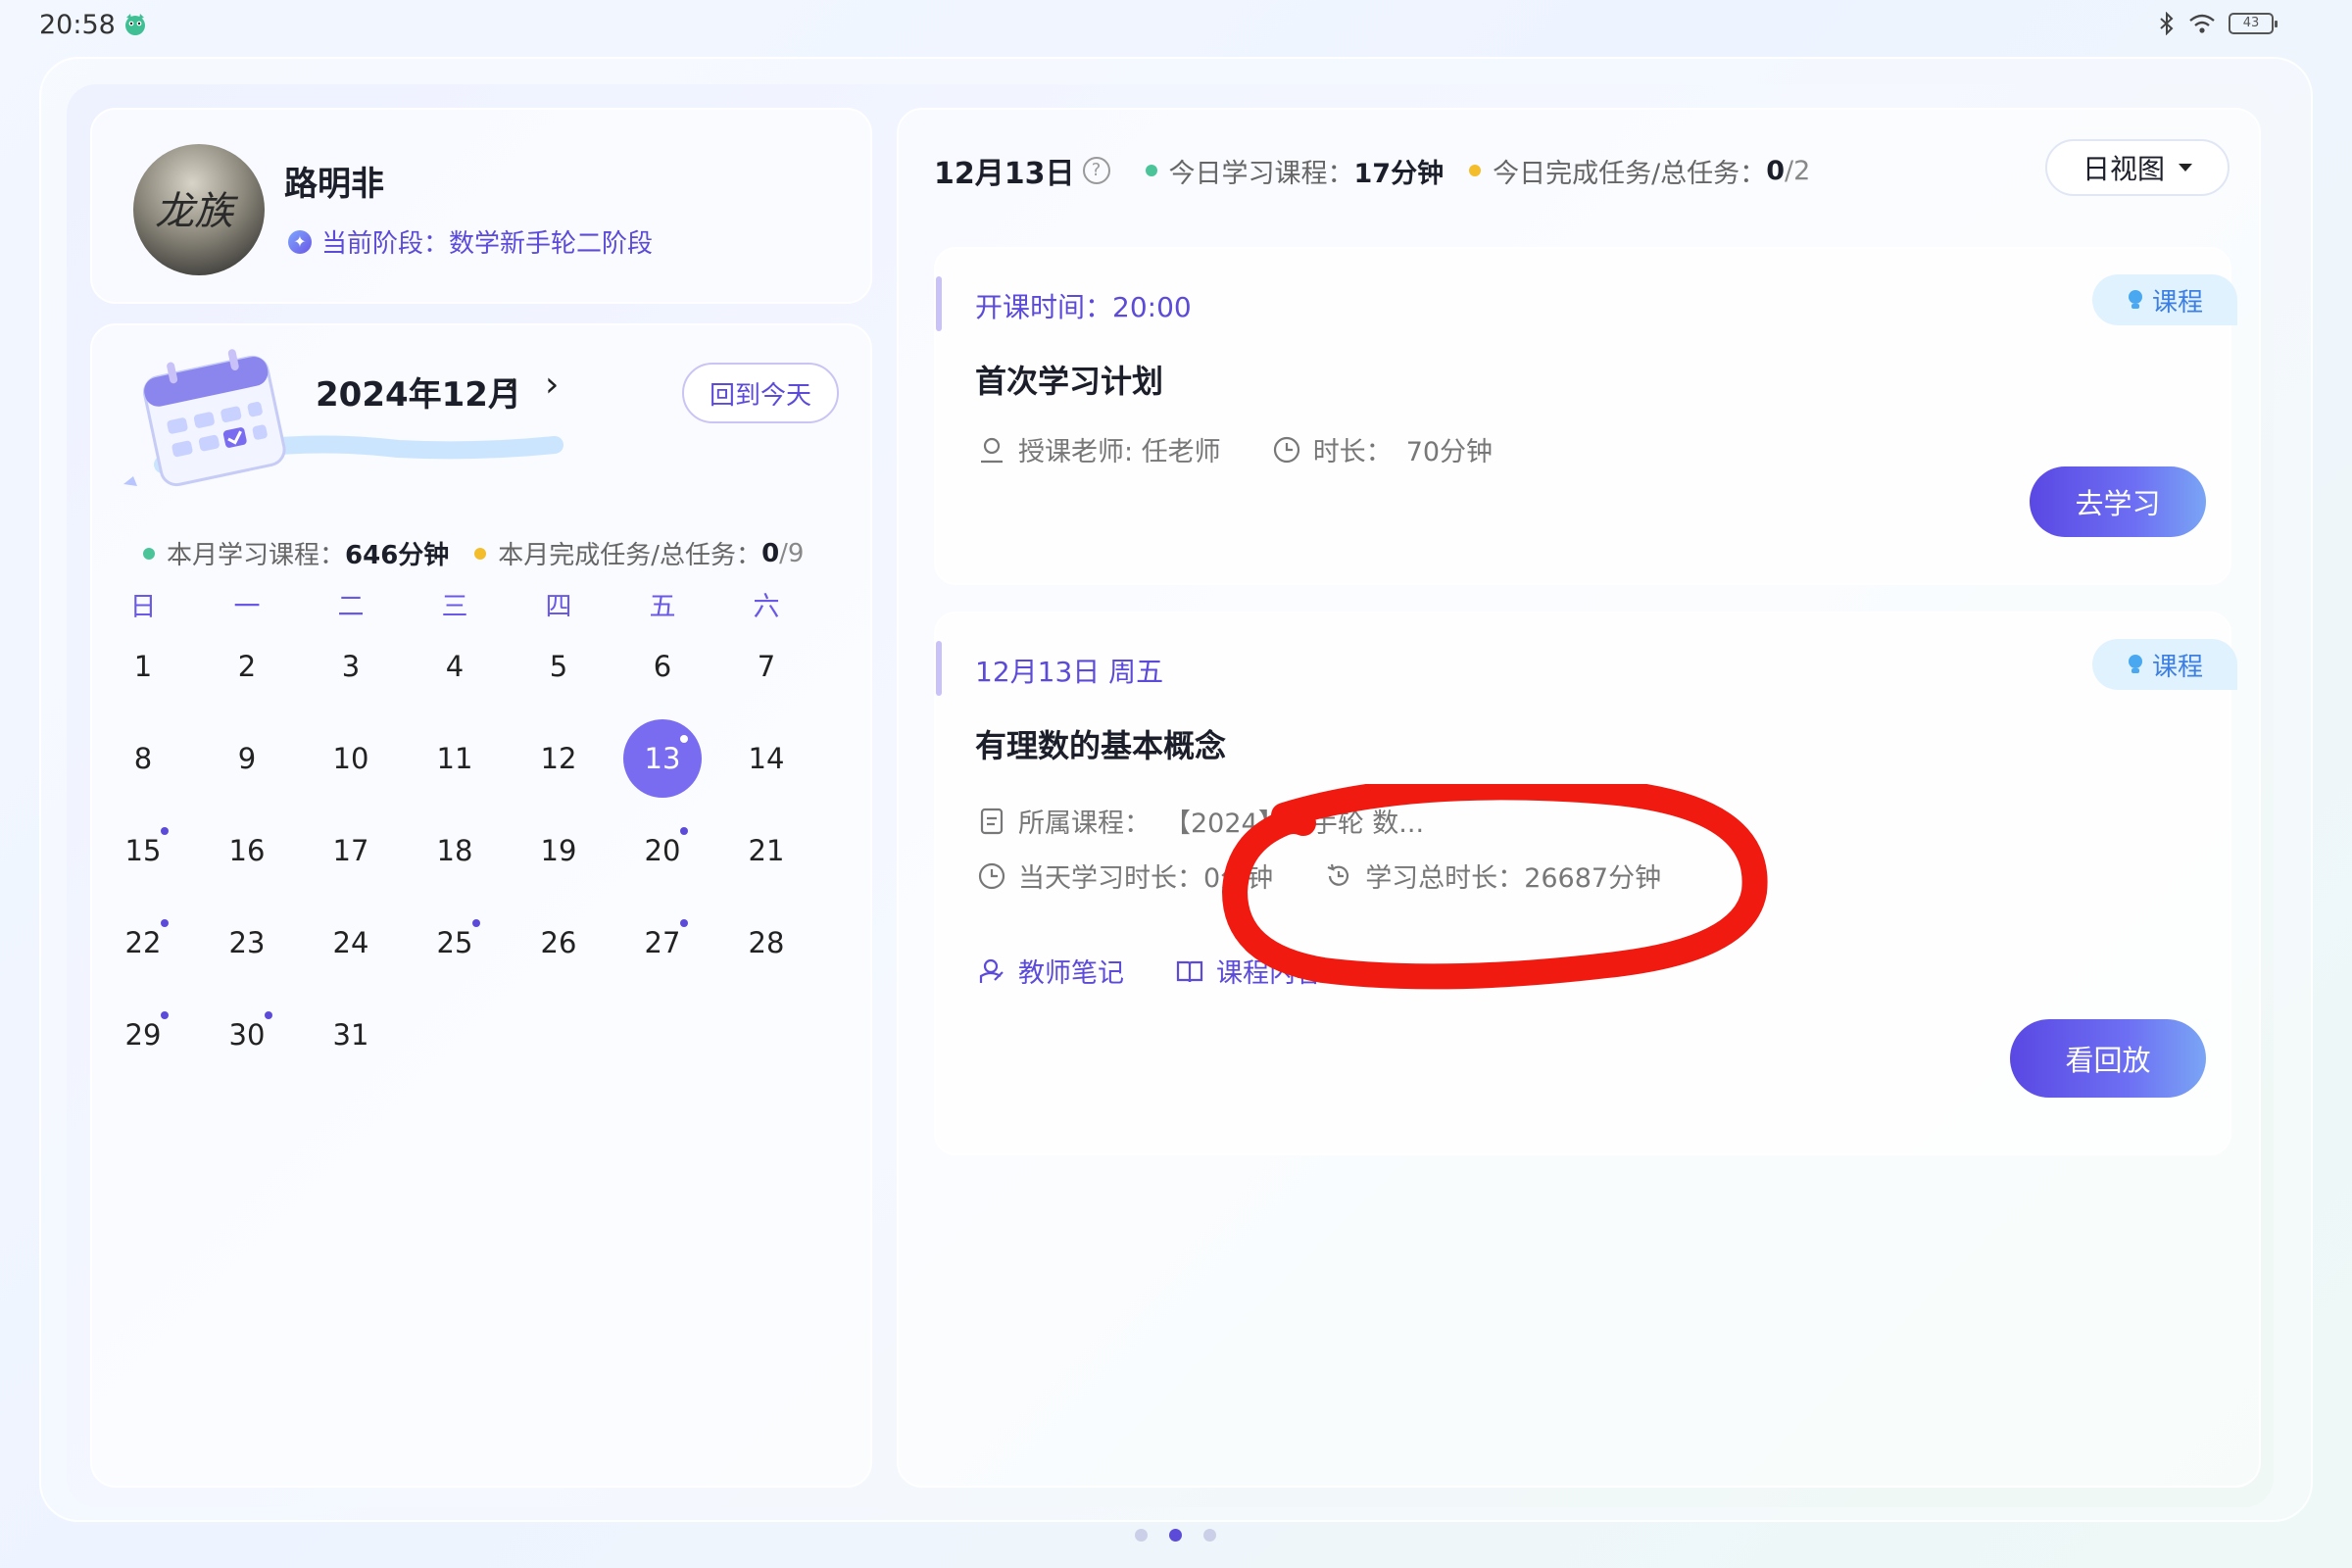  Describe the element at coordinates (2108, 1058) in the screenshot. I see `watch-replay-button: 看回放` at that location.